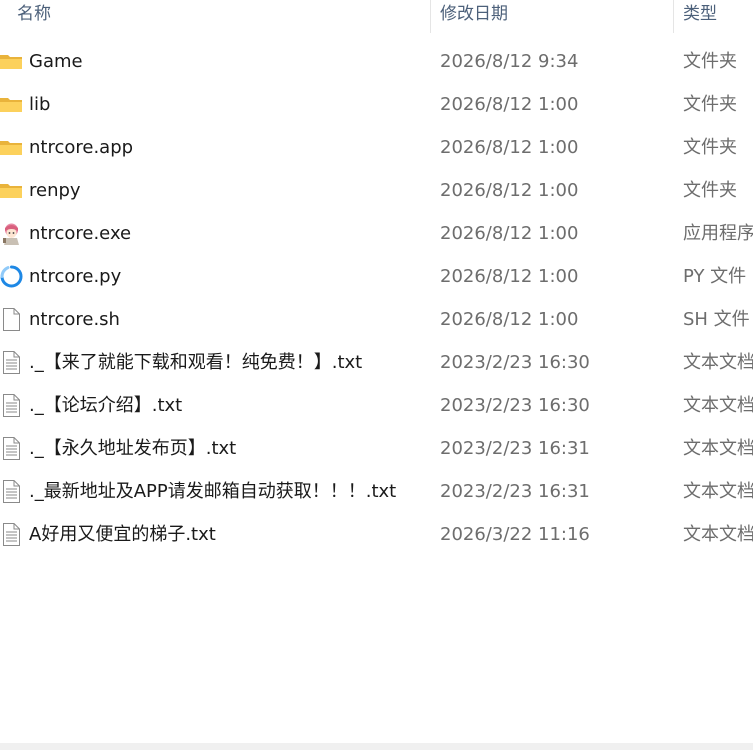 Image resolution: width=753 pixels, height=750 pixels. I want to click on file-row: Game 2026/8/12 9:34 文件夹, so click(376, 61).